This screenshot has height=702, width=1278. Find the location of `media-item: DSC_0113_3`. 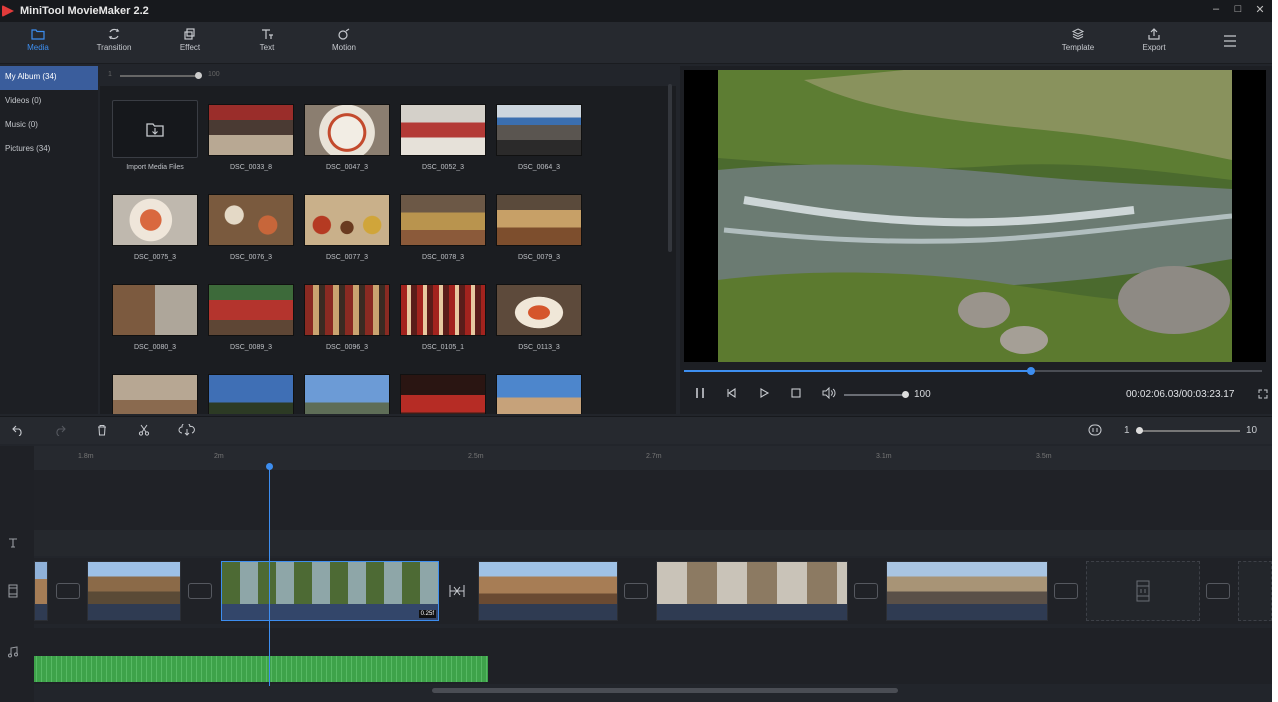

media-item: DSC_0113_3 is located at coordinates (539, 317).